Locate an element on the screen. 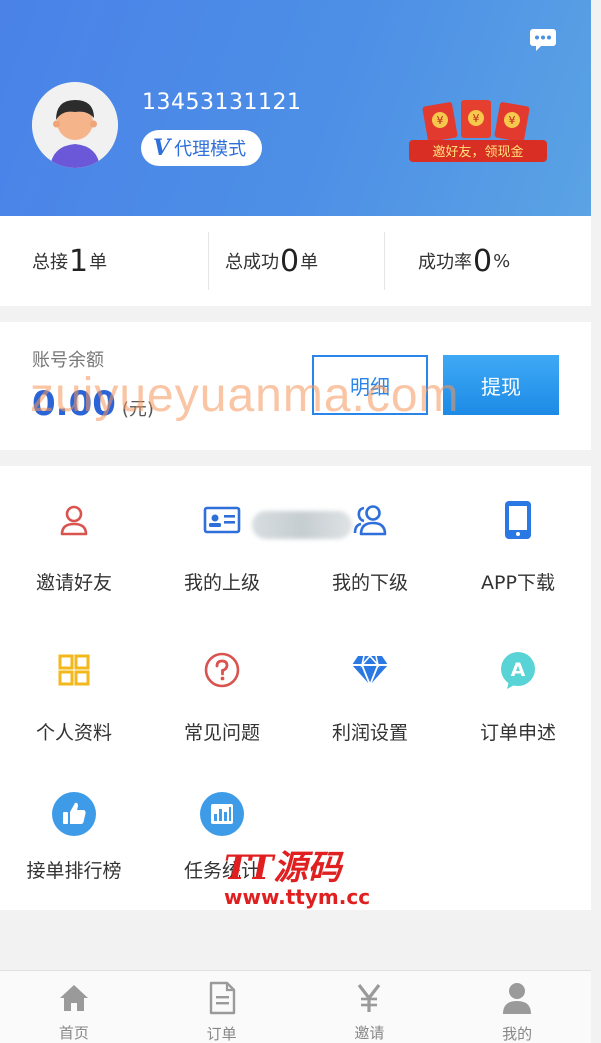  message-icon is located at coordinates (543, 40).